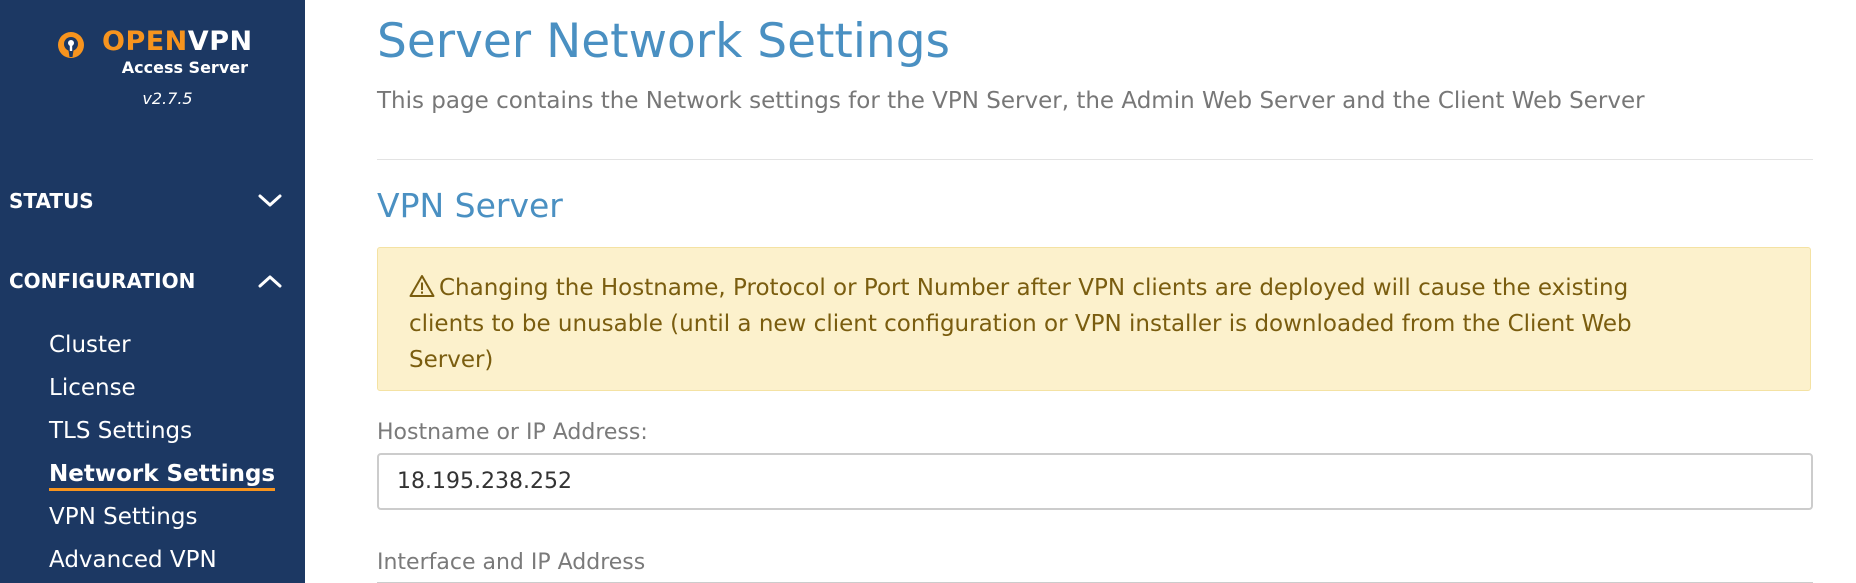  I want to click on nav-section-status: STATUS, so click(150, 201).